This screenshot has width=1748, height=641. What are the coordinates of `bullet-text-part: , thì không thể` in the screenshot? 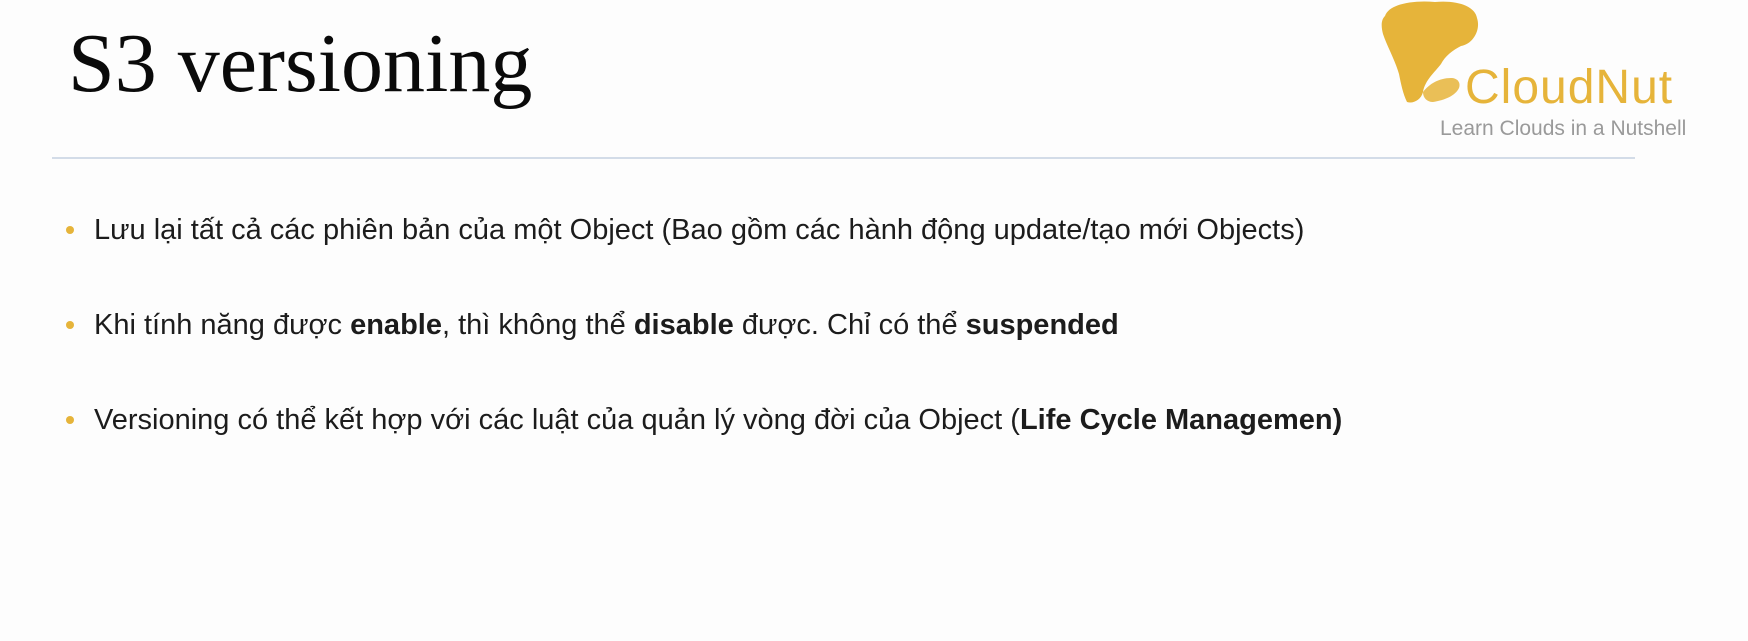 It's located at (537, 325).